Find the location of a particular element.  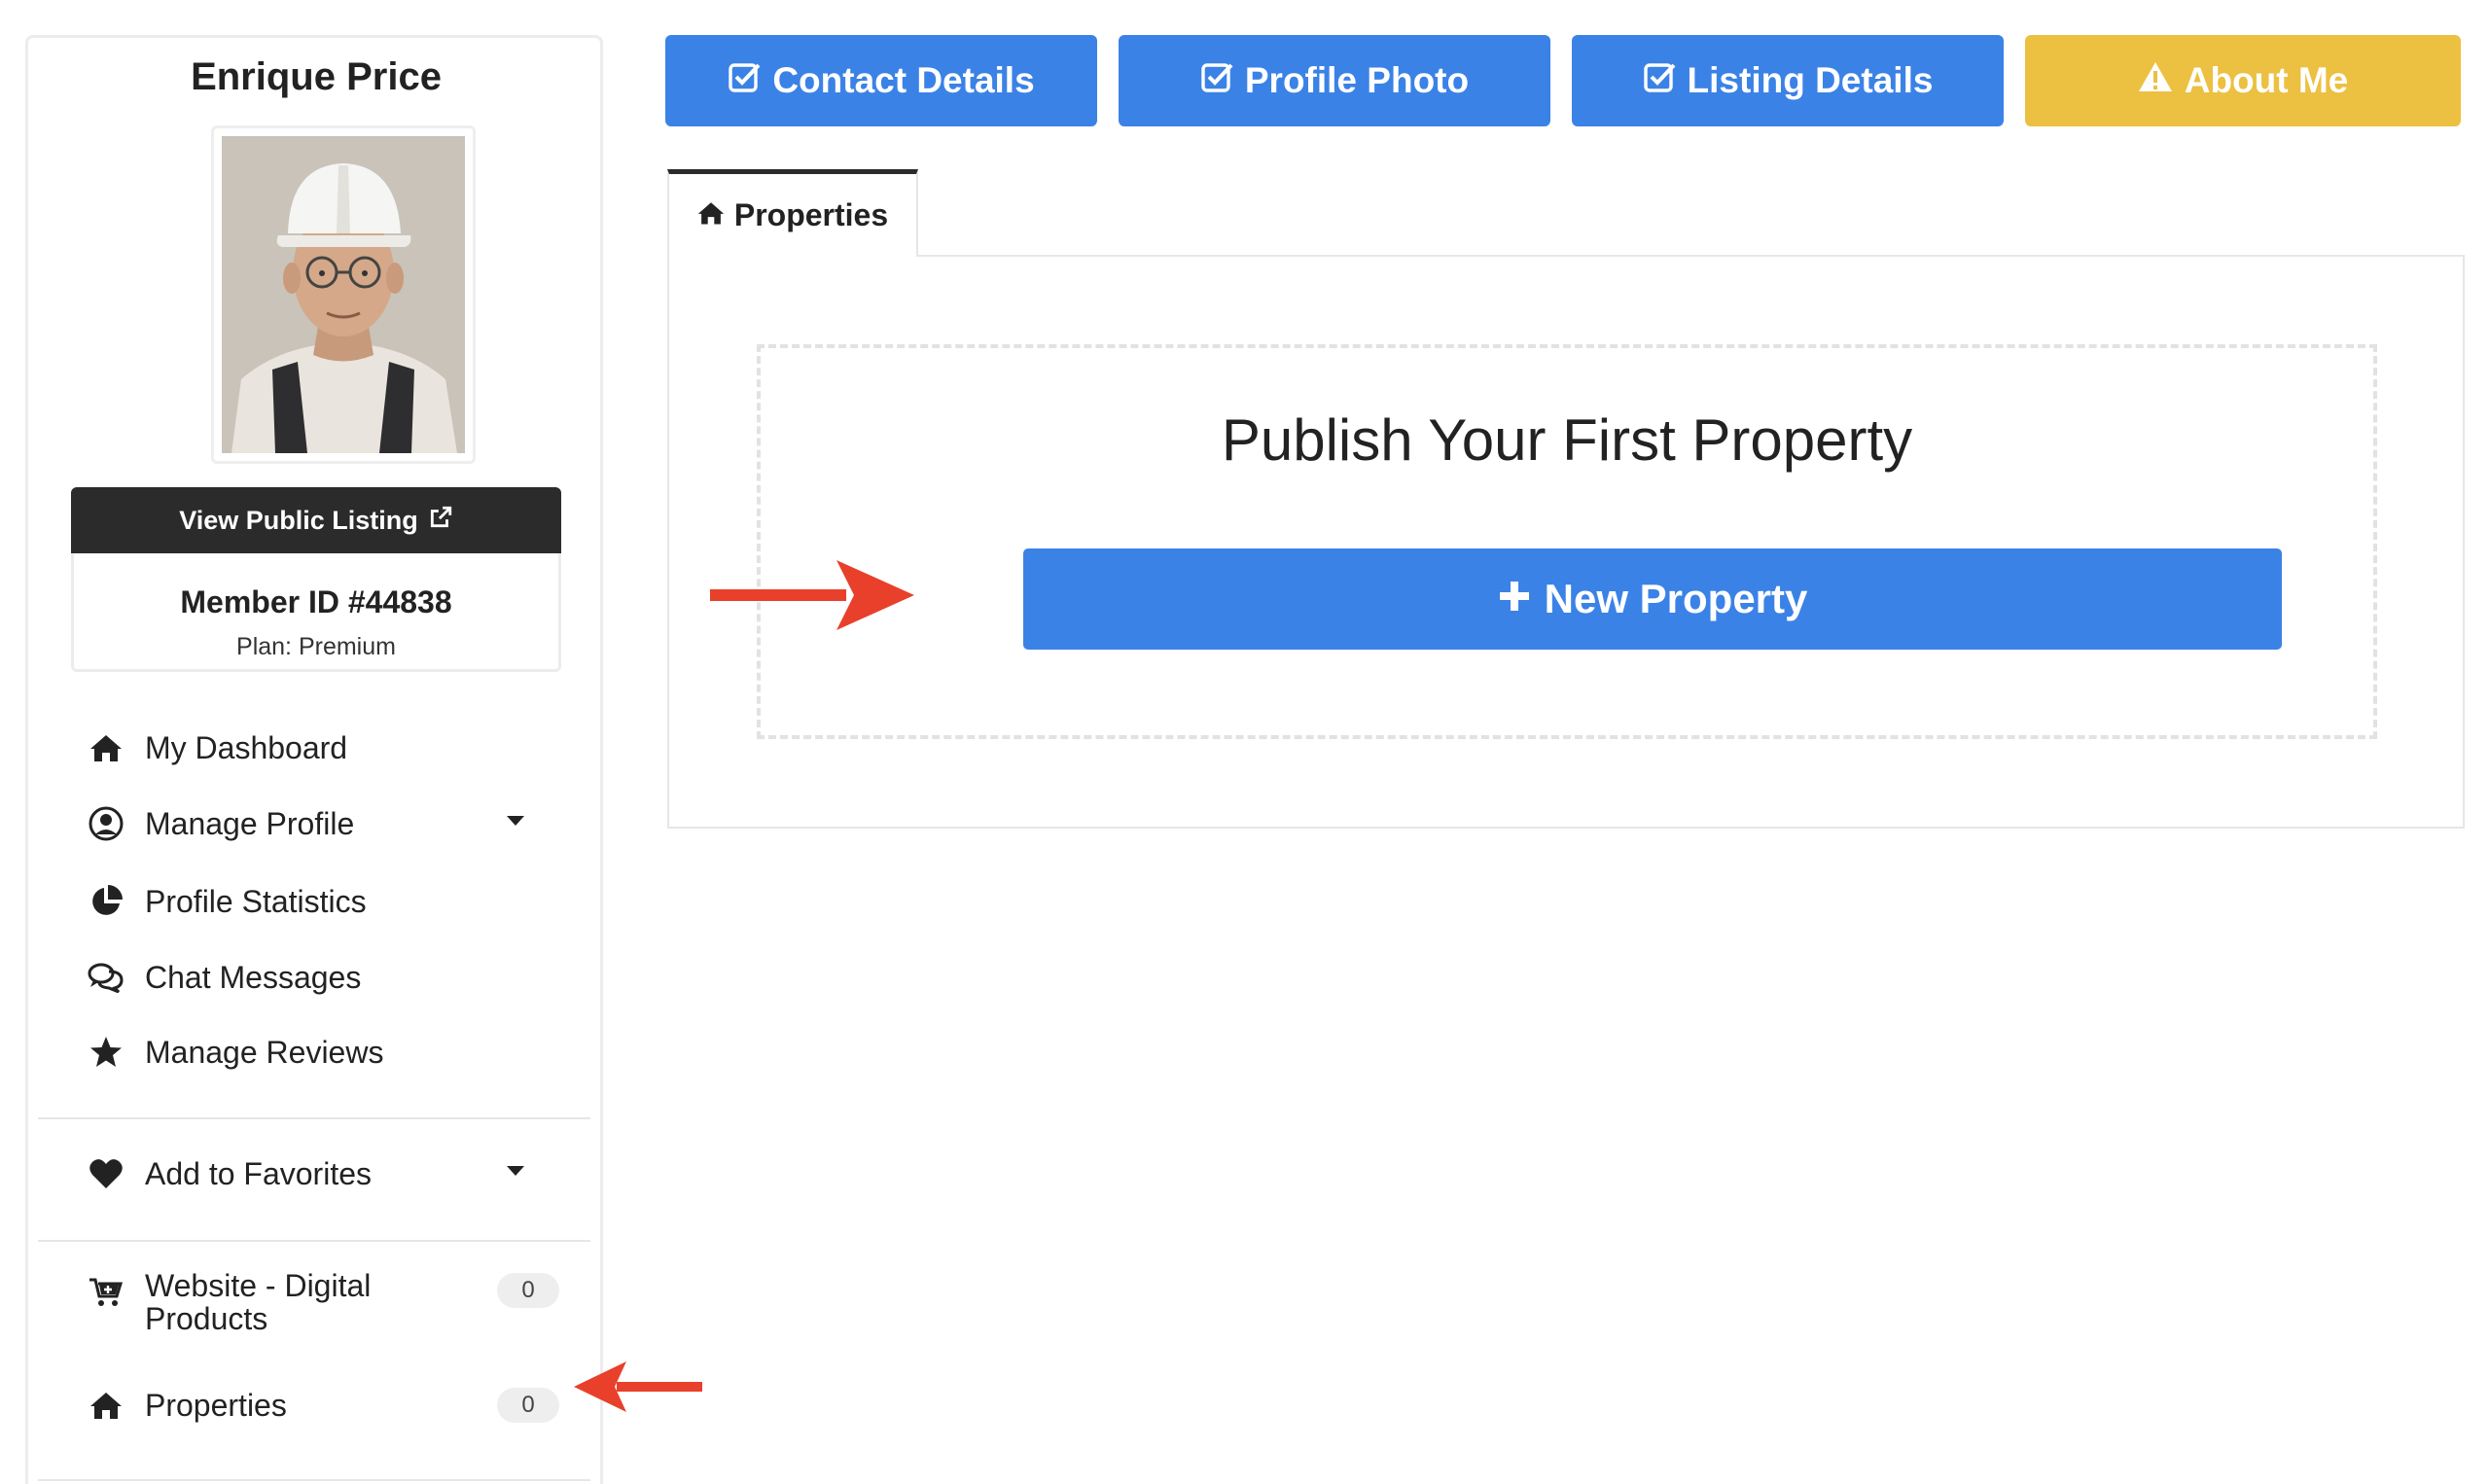

annotation-arrow-right-icon is located at coordinates (812, 595).